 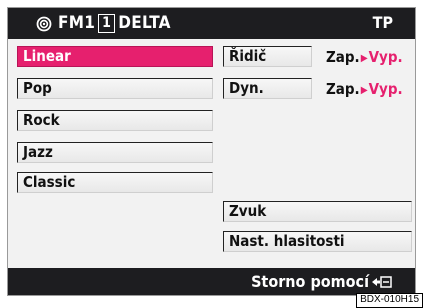 What do you see at coordinates (211, 23) in the screenshot?
I see `status-bar: FM1 1 DELTA TP` at bounding box center [211, 23].